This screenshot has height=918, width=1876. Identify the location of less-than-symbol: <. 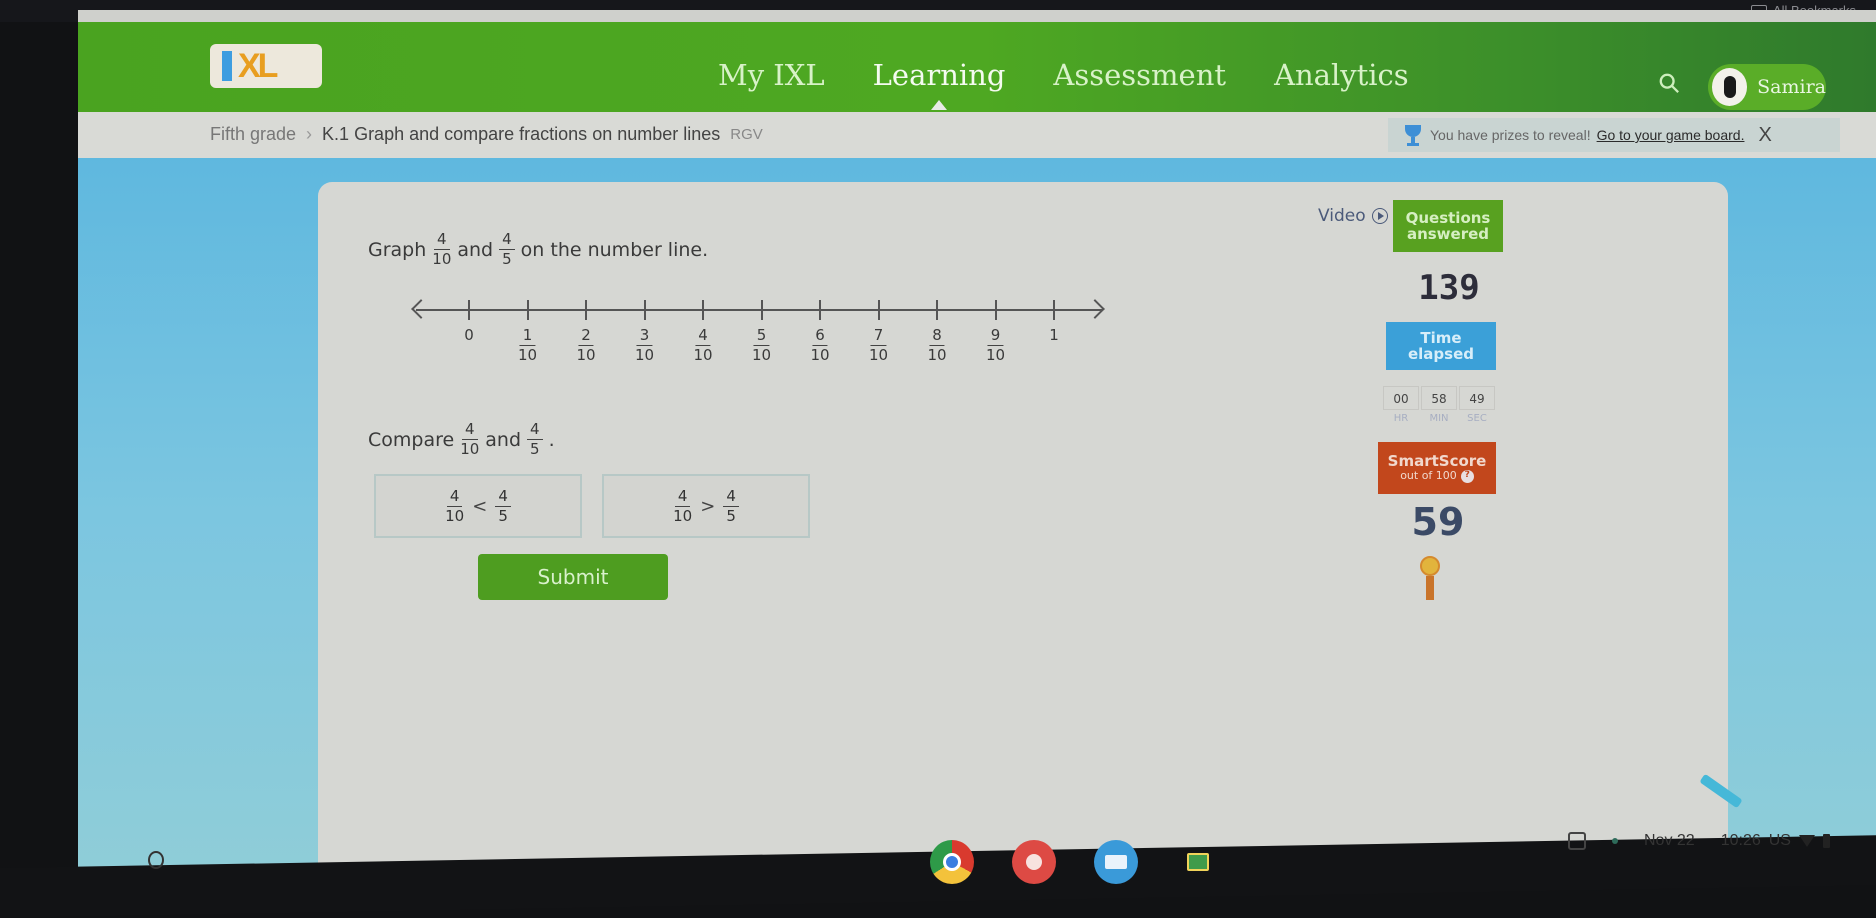
(480, 506).